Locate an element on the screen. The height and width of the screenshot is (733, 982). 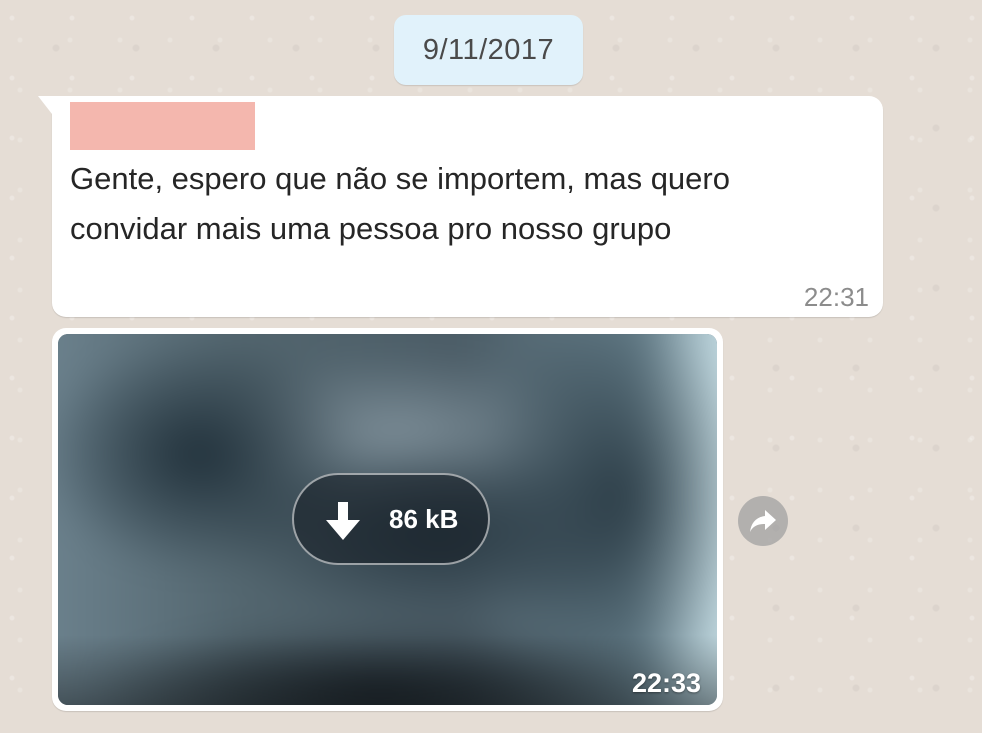
forward-button is located at coordinates (763, 521).